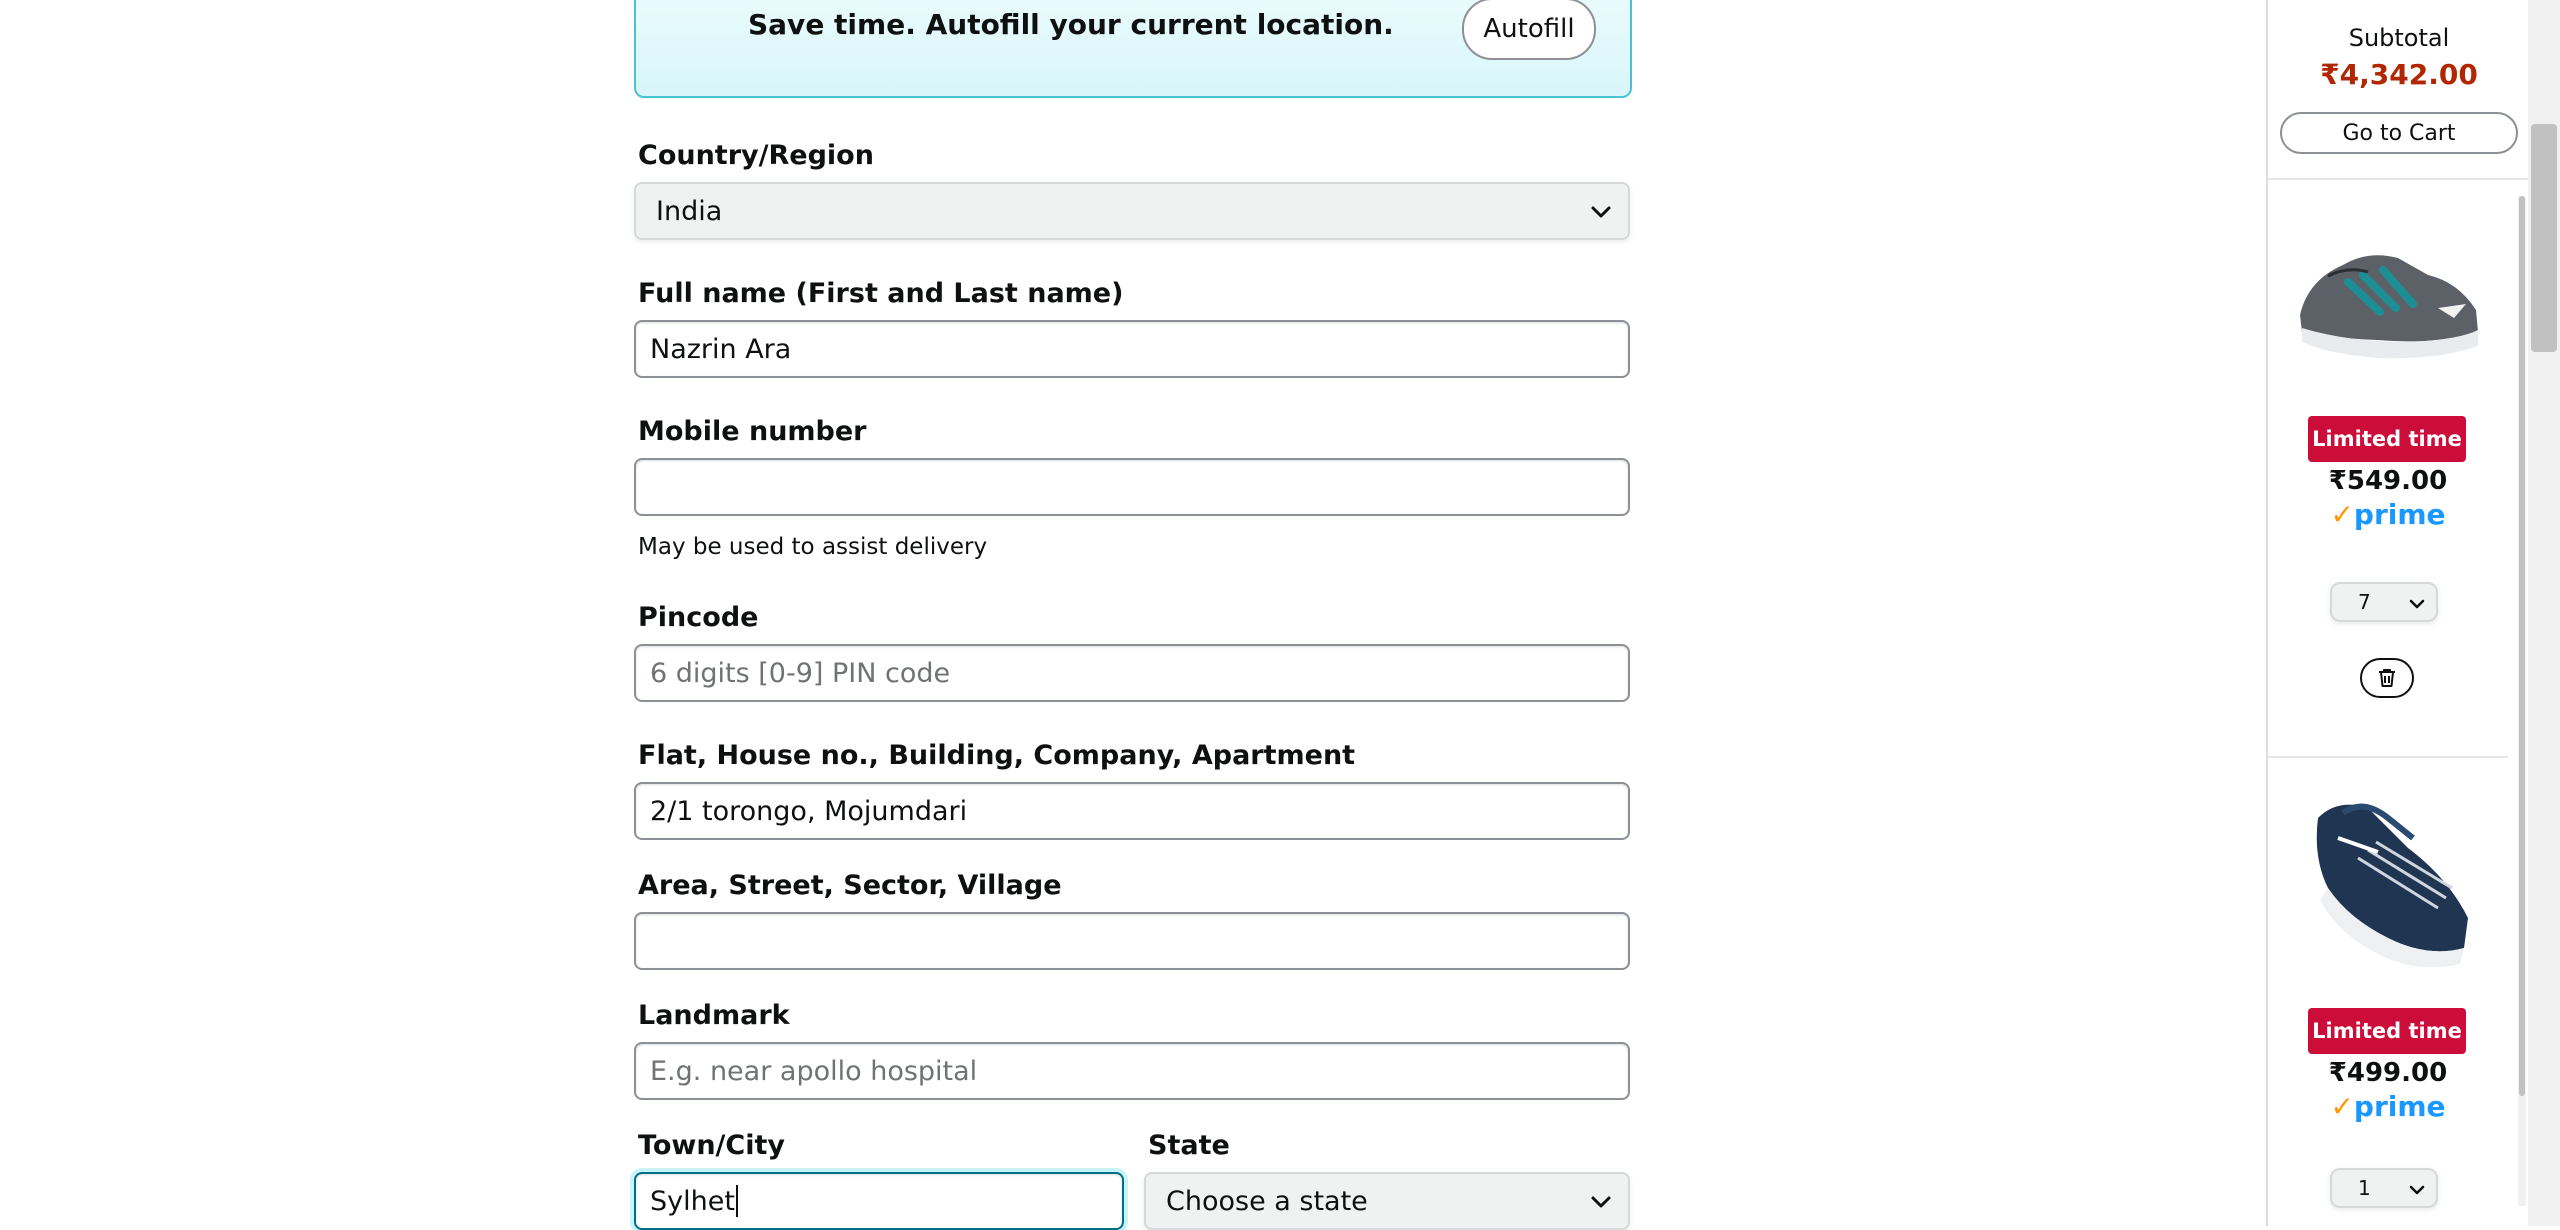 This screenshot has height=1230, width=2560. Describe the element at coordinates (2388, 1073) in the screenshot. I see `item-price: ₹499.00` at that location.